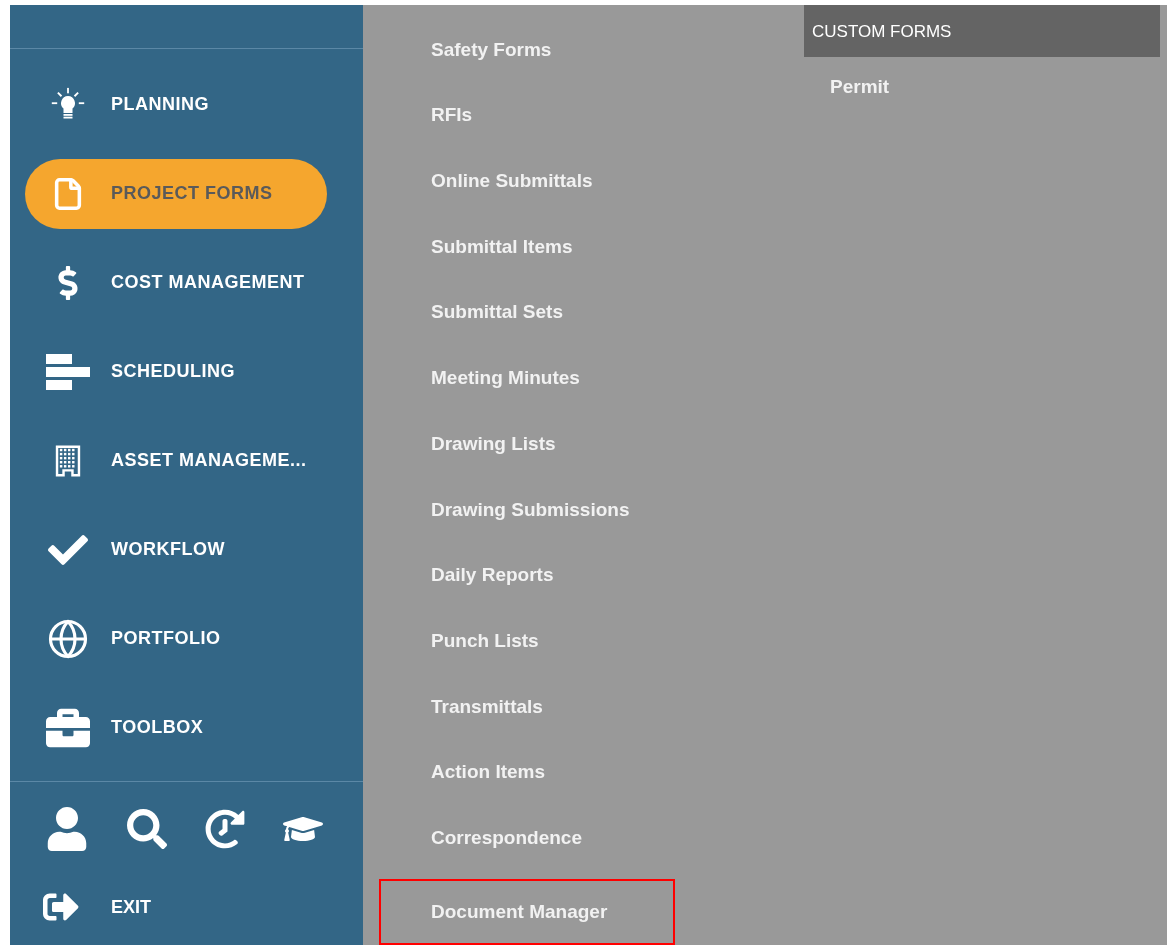 This screenshot has height=945, width=1167. Describe the element at coordinates (527, 912) in the screenshot. I see `menu-item: Document Manager` at that location.